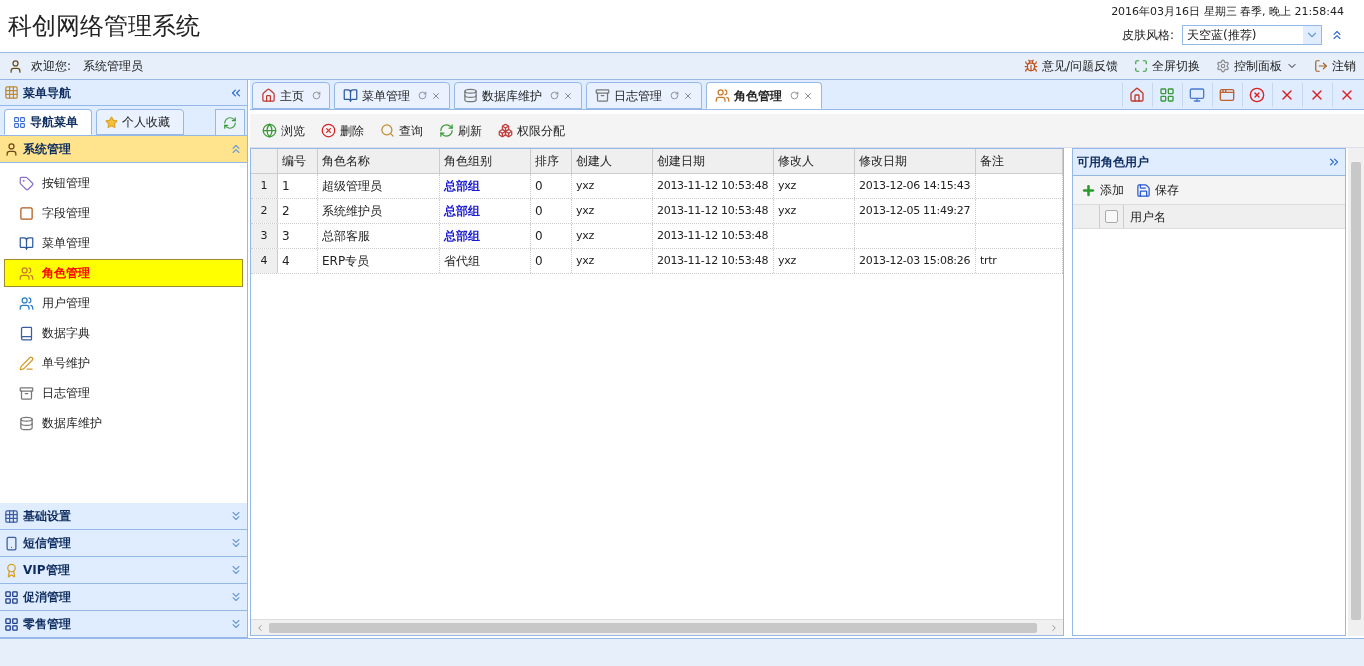  I want to click on tab: 菜单管理, so click(392, 95).